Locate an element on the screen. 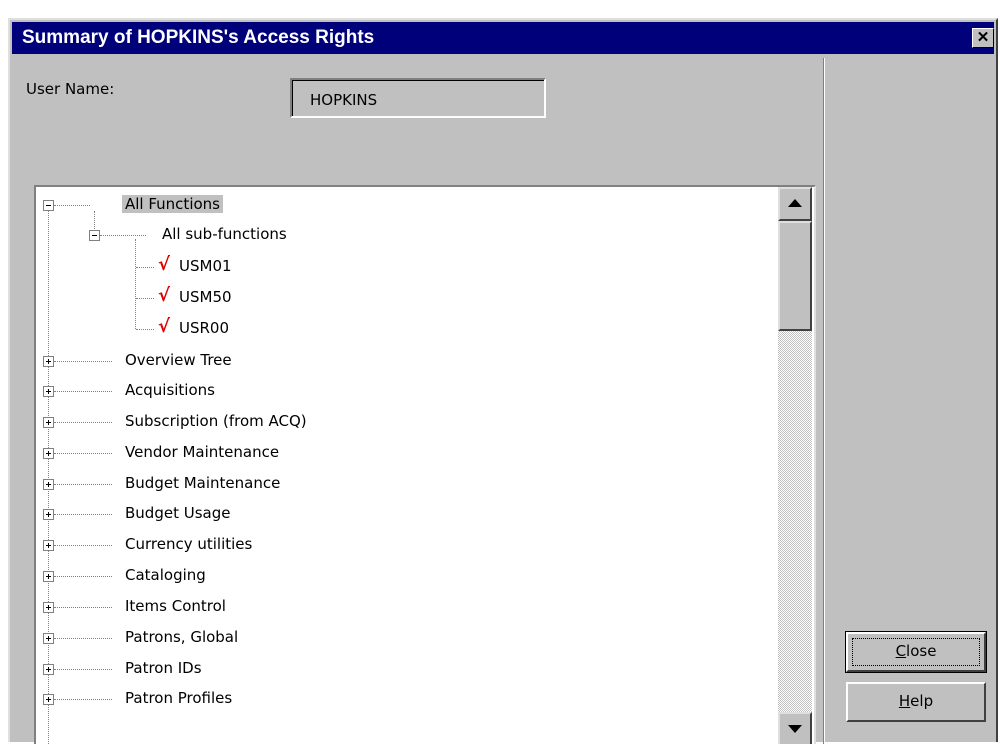 This screenshot has width=1000, height=744. tree-node-items-control: Items Control is located at coordinates (406, 608).